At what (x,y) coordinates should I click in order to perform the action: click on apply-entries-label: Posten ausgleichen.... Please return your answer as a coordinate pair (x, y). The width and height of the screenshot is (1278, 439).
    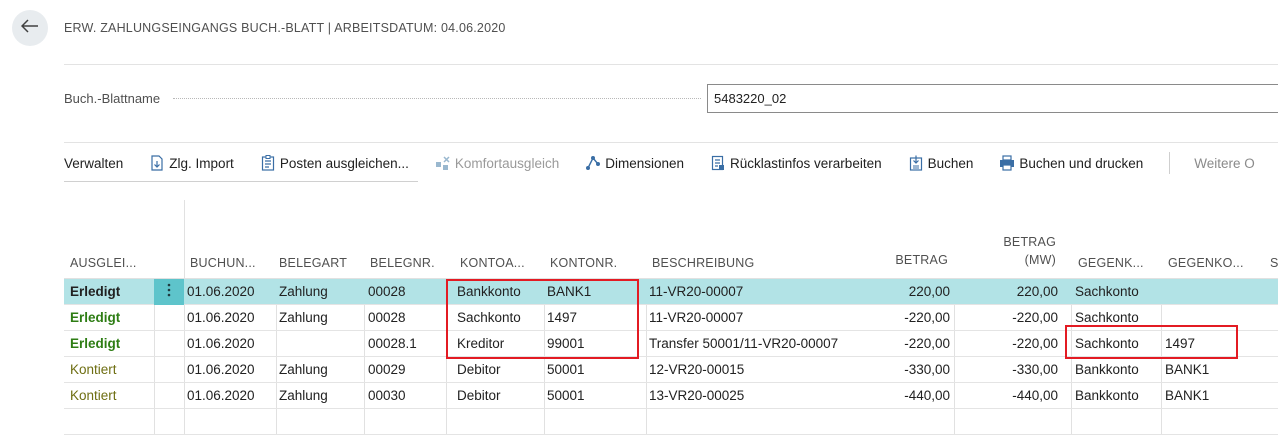
    Looking at the image, I should click on (344, 163).